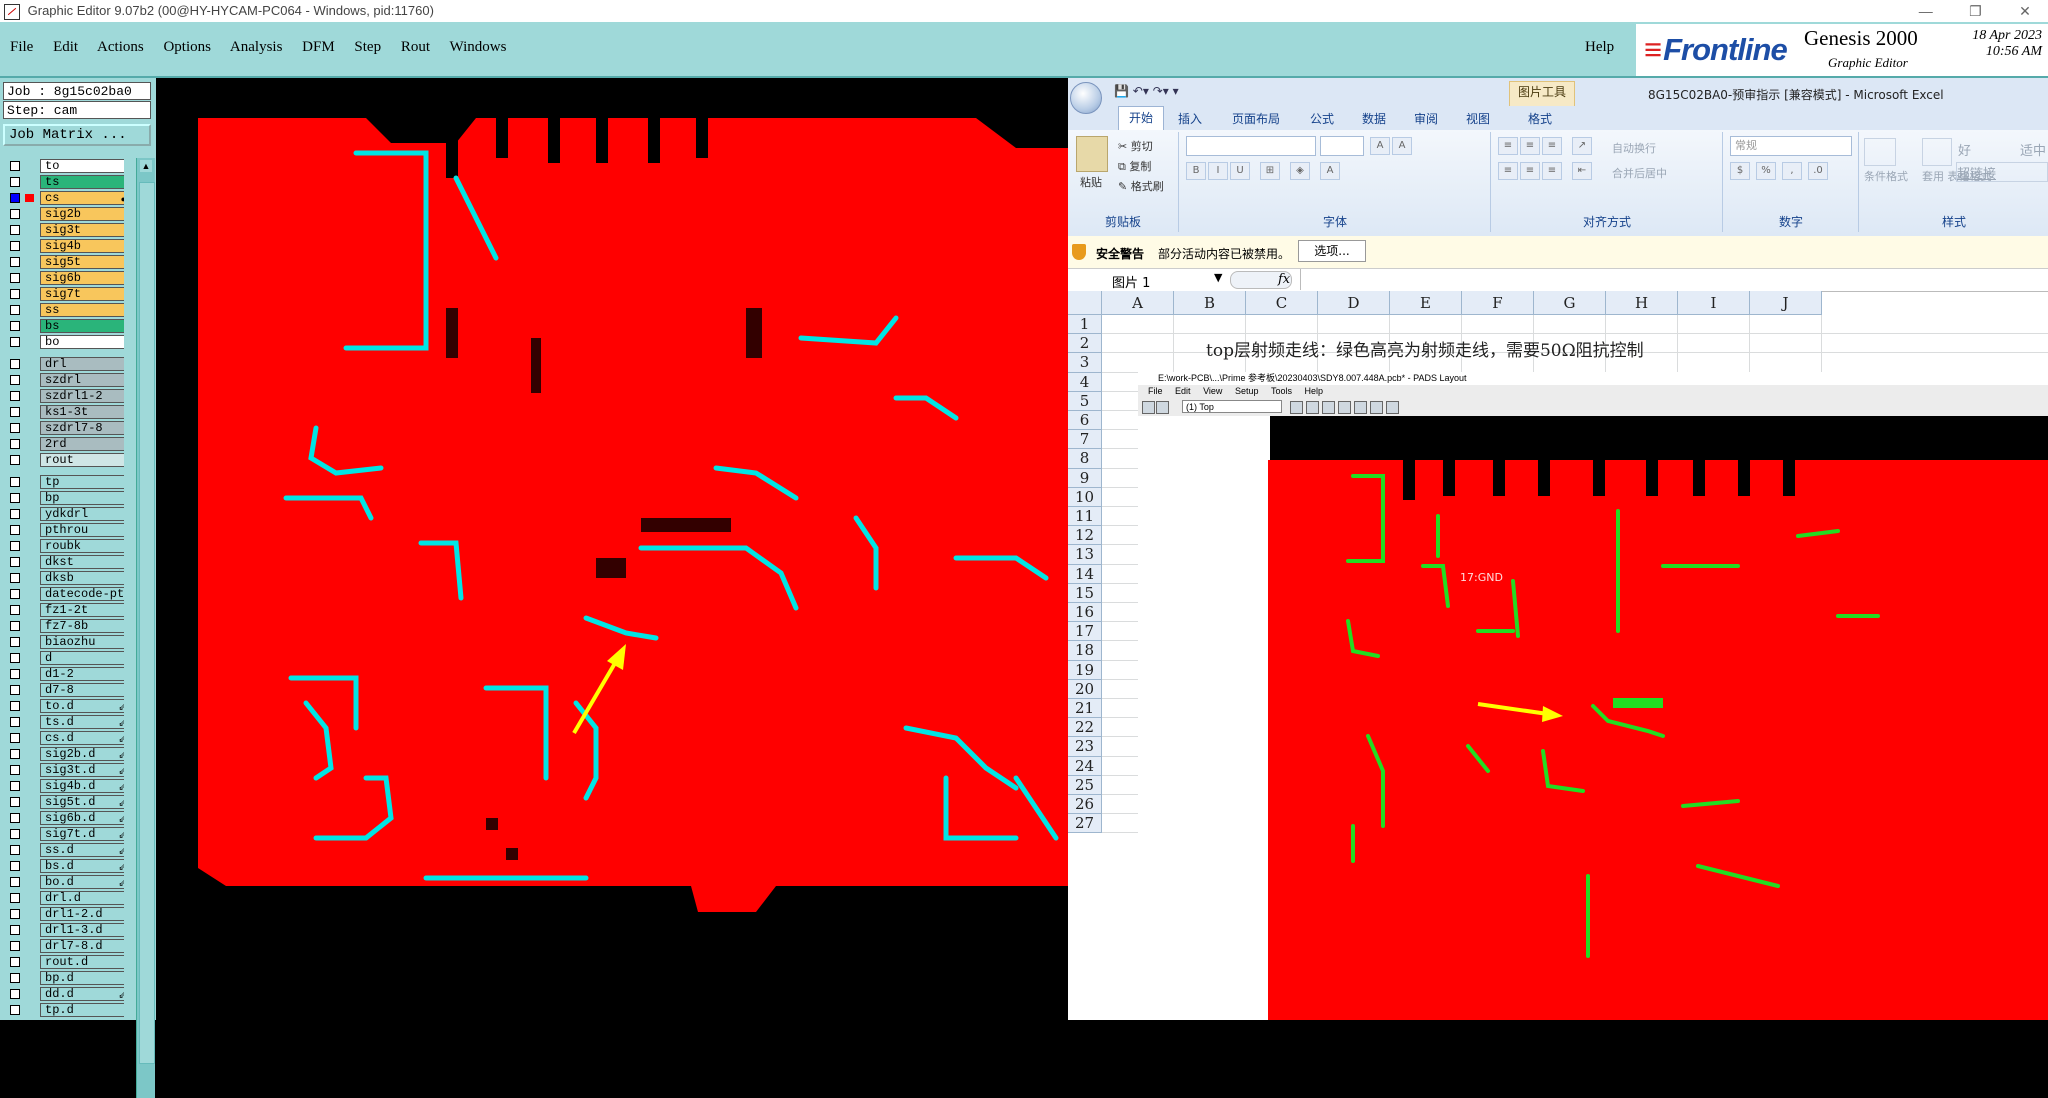  Describe the element at coordinates (1085, 497) in the screenshot. I see `row-header: 10` at that location.